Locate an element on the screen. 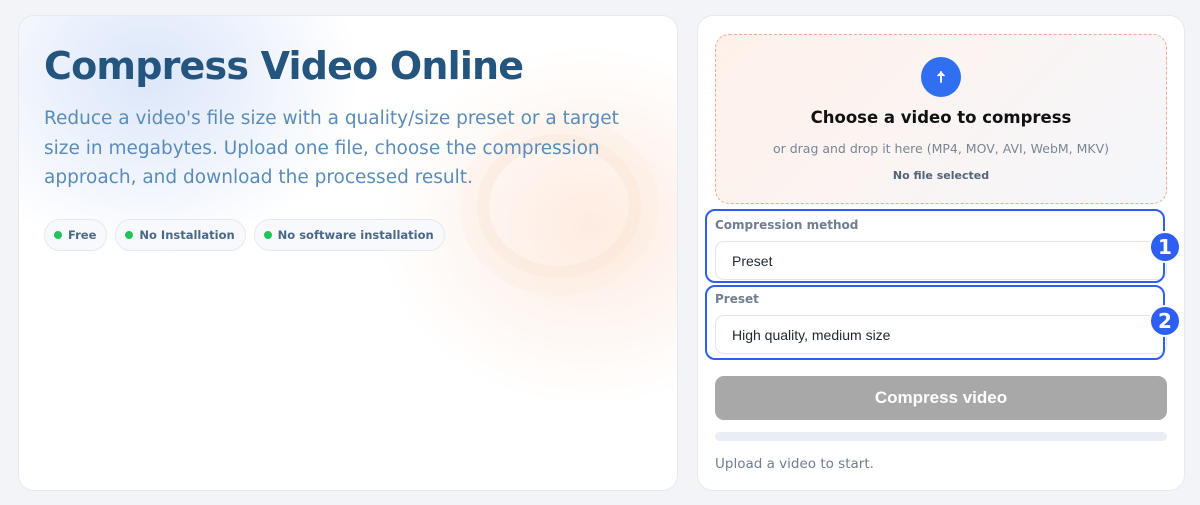 The image size is (1200, 505). status-message: Upload a video to start. is located at coordinates (794, 464).